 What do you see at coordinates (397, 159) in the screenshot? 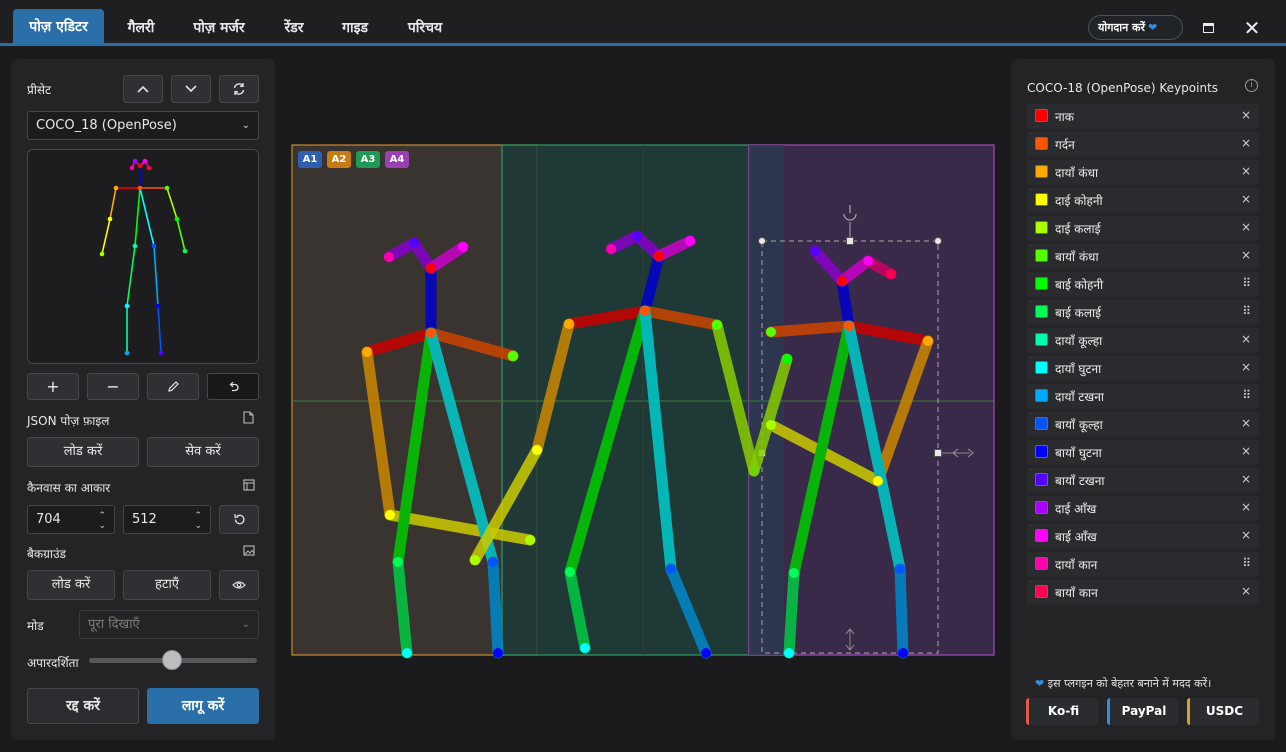
I see `person-badge-a4: A4` at bounding box center [397, 159].